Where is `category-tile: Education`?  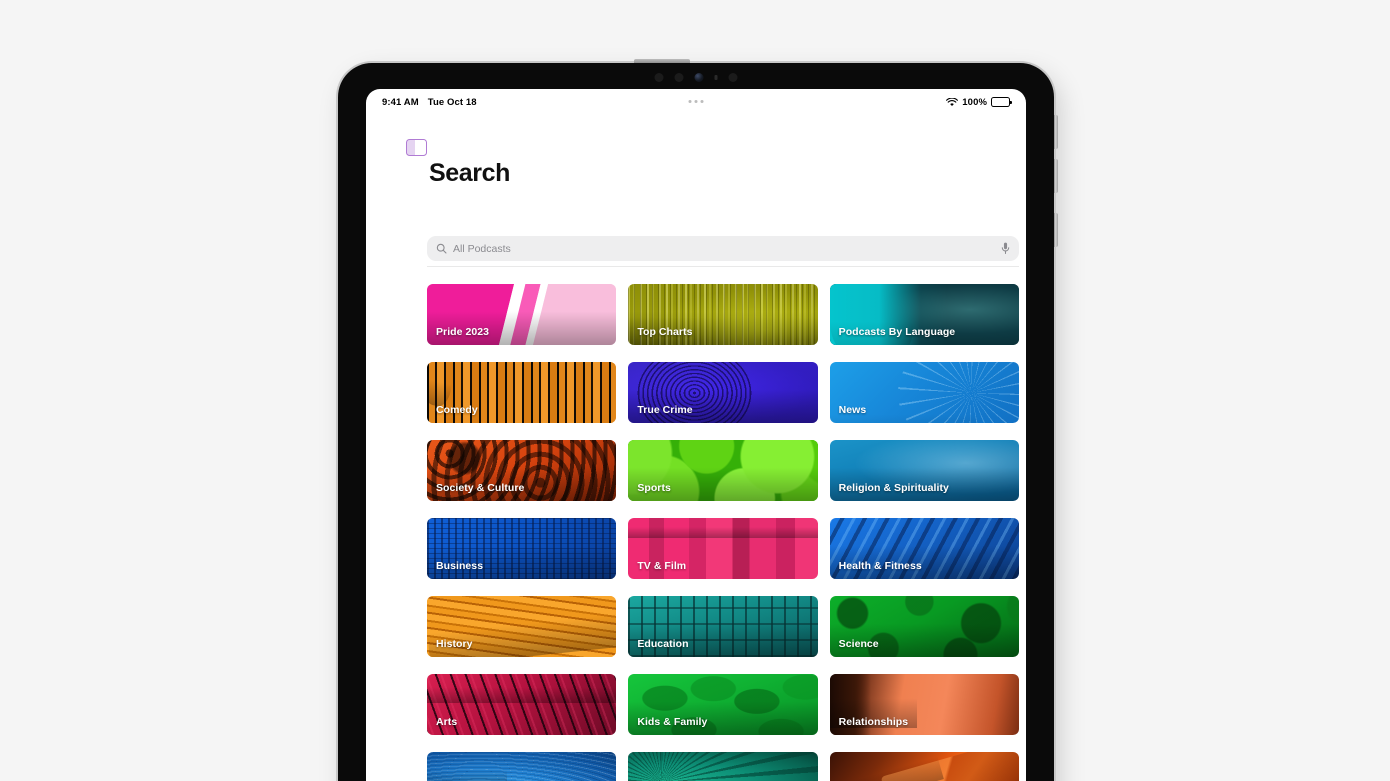
category-tile: Education is located at coordinates (723, 626).